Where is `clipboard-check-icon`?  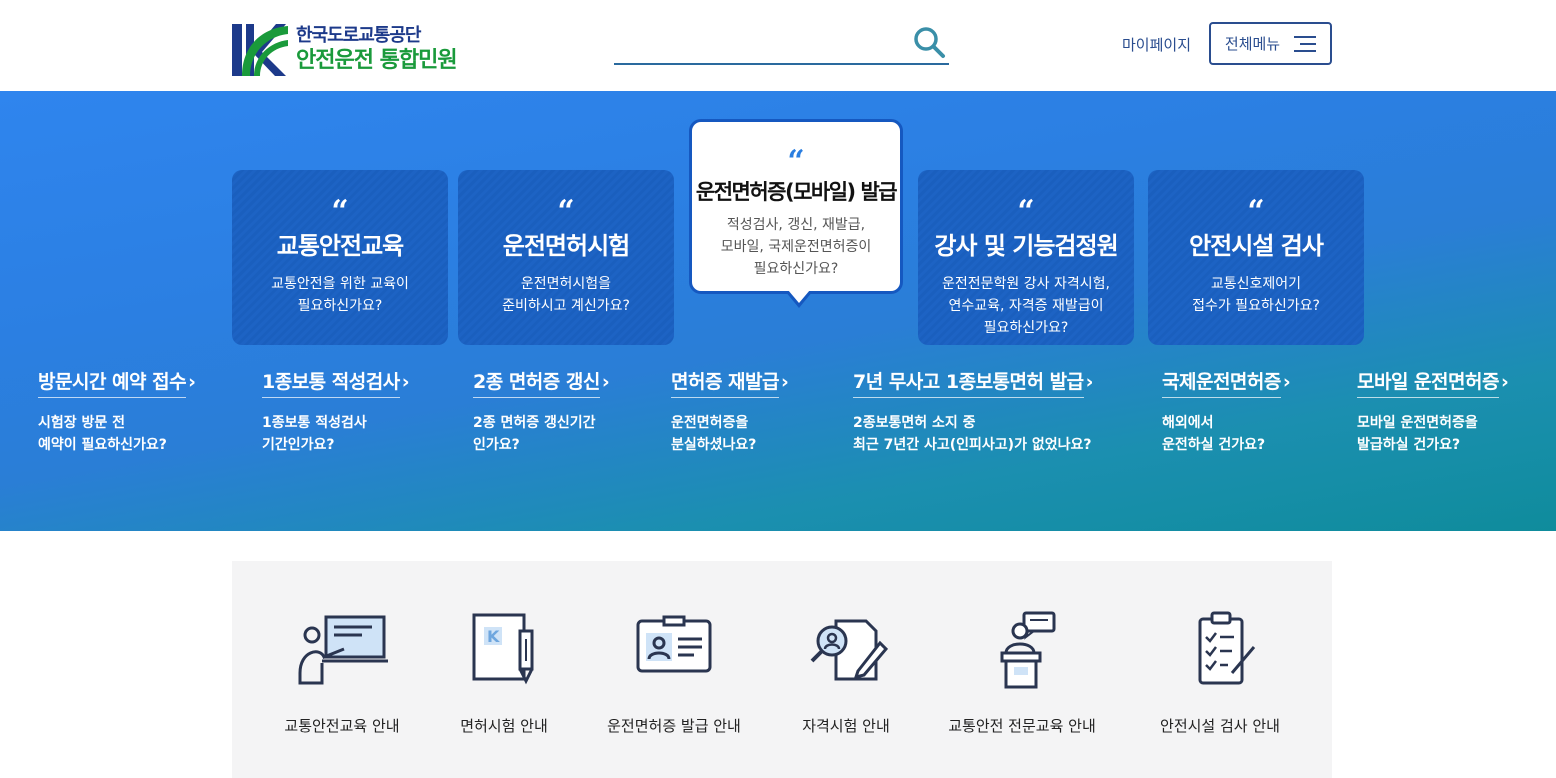
clipboard-check-icon is located at coordinates (1227, 648).